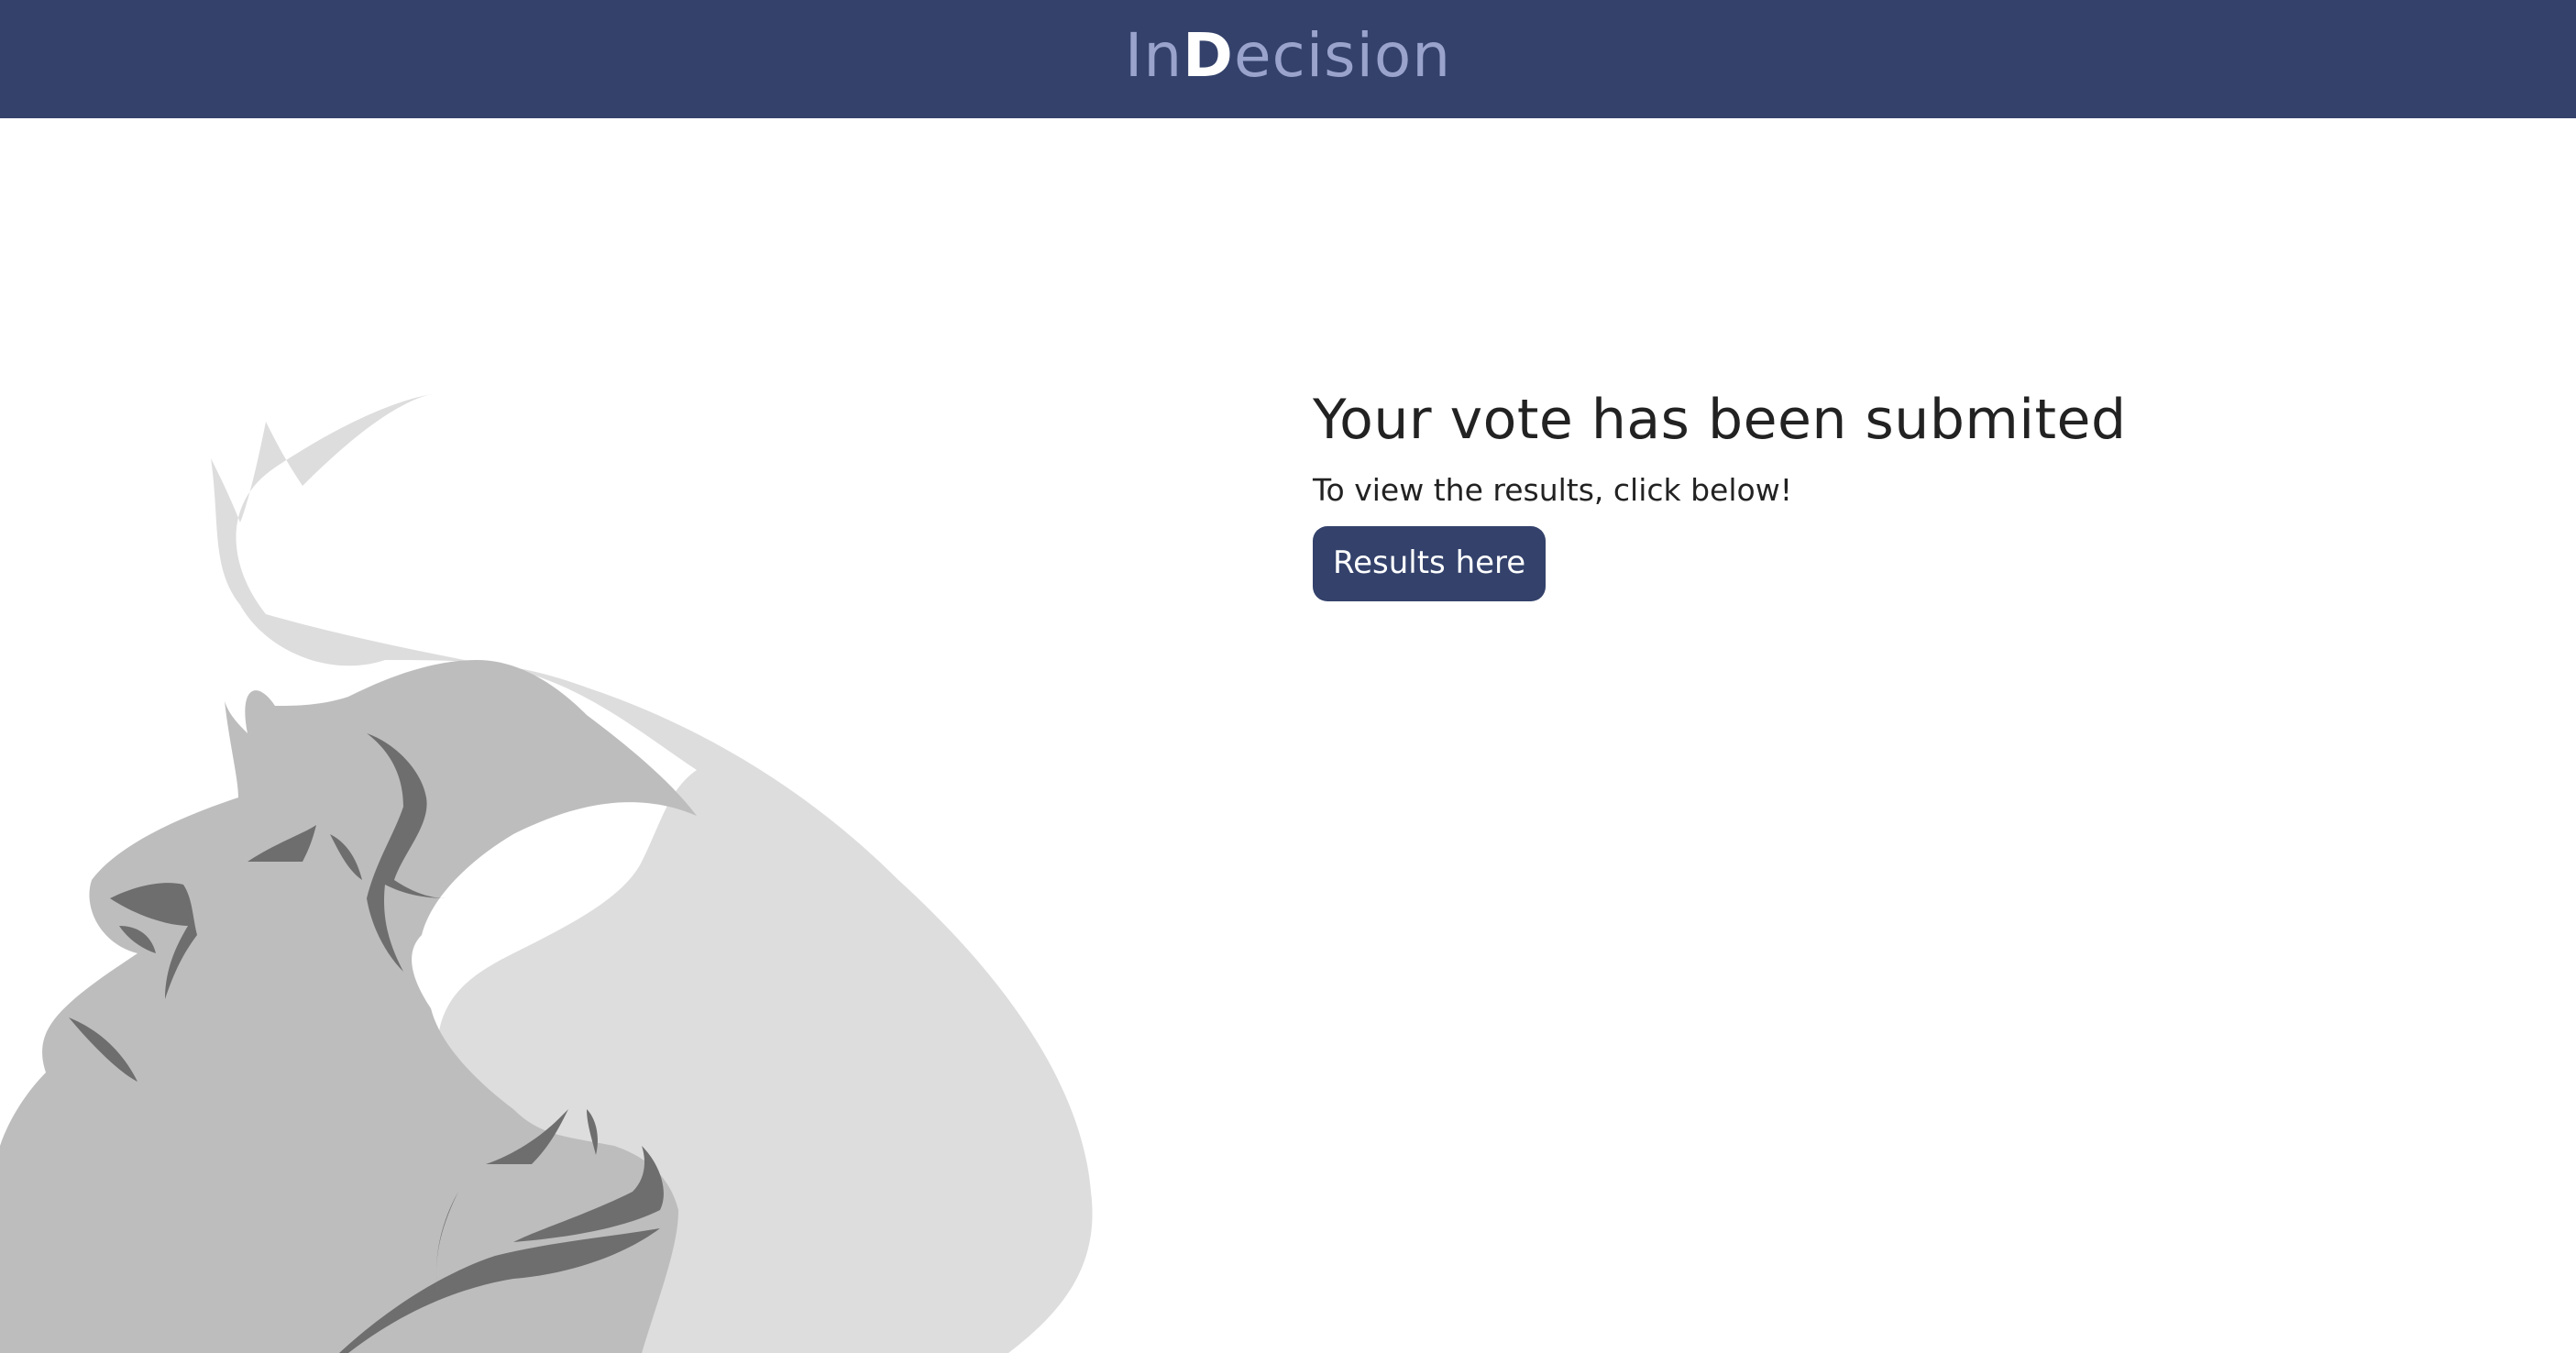  What do you see at coordinates (1430, 563) in the screenshot?
I see `results-button: Results here` at bounding box center [1430, 563].